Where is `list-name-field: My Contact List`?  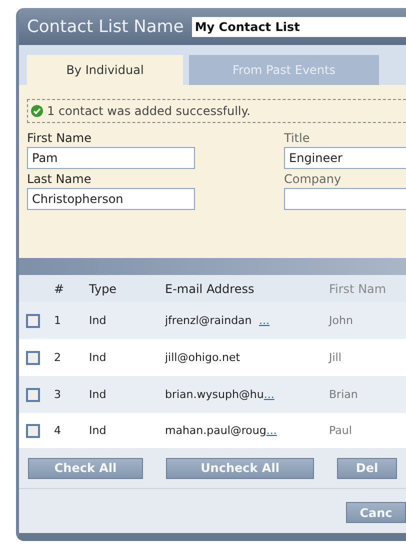
list-name-field: My Contact List is located at coordinates (299, 26).